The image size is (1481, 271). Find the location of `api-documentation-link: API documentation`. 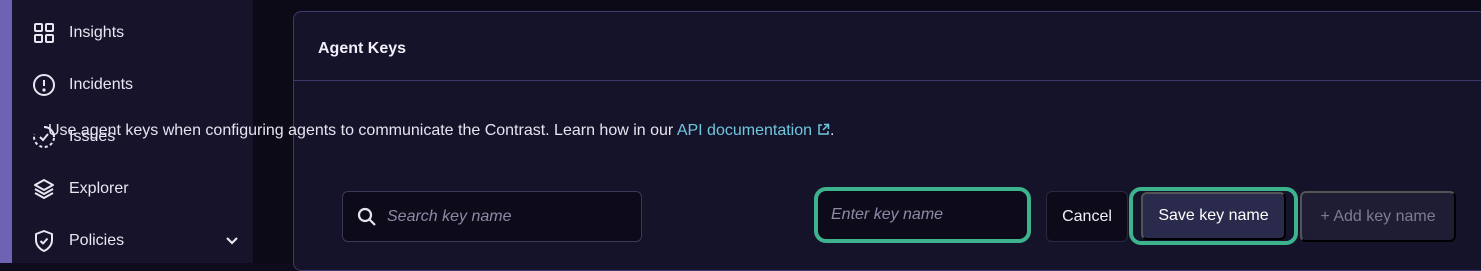

api-documentation-link: API documentation is located at coordinates (753, 130).